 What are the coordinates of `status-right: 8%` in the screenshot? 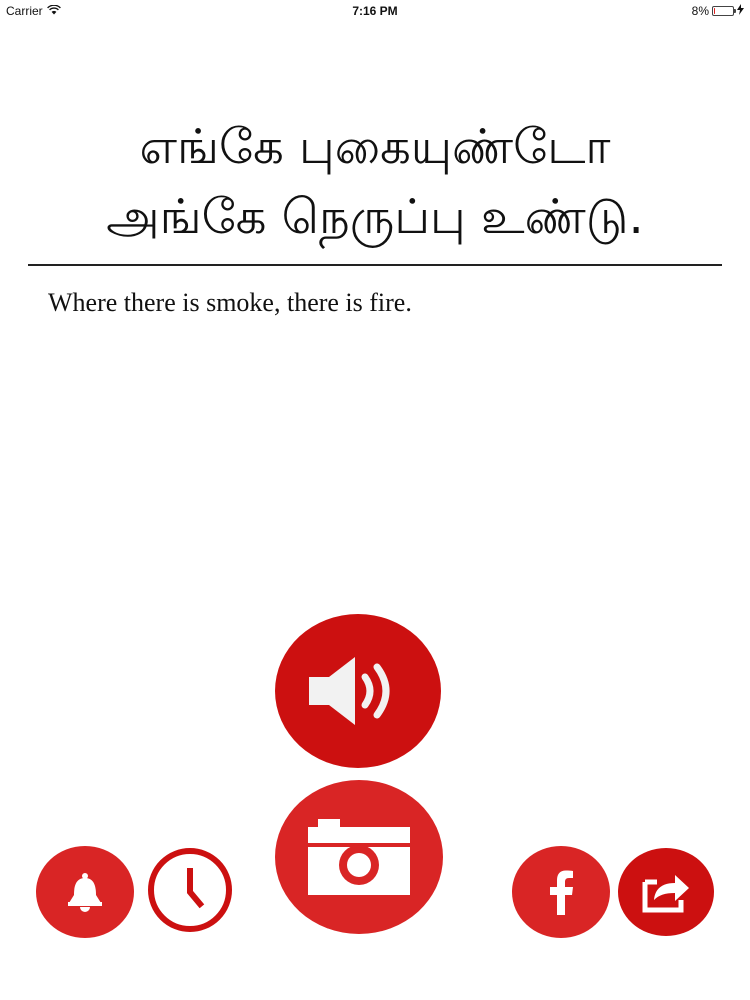 It's located at (718, 11).